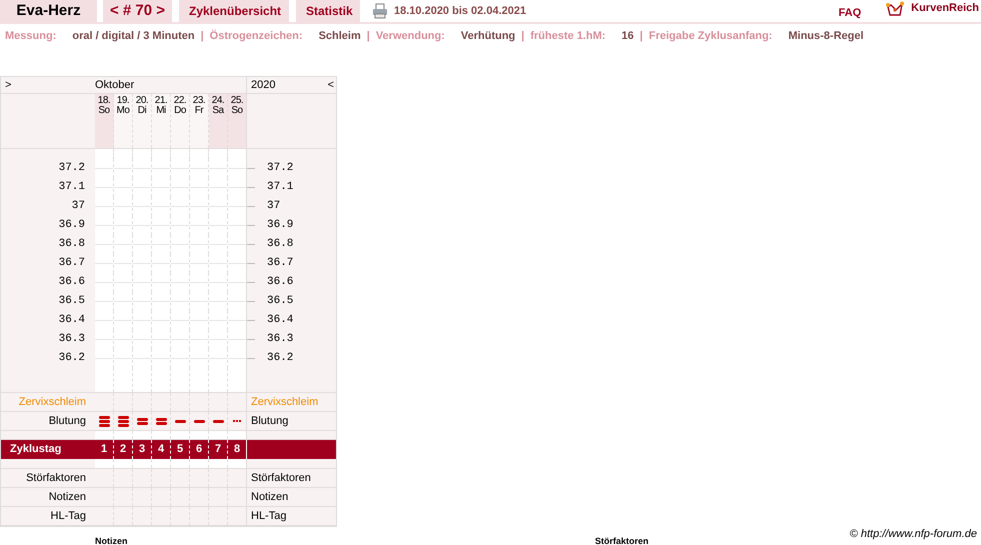 The height and width of the screenshot is (545, 981). Describe the element at coordinates (622, 540) in the screenshot. I see `section-heading: Störfaktoren` at that location.